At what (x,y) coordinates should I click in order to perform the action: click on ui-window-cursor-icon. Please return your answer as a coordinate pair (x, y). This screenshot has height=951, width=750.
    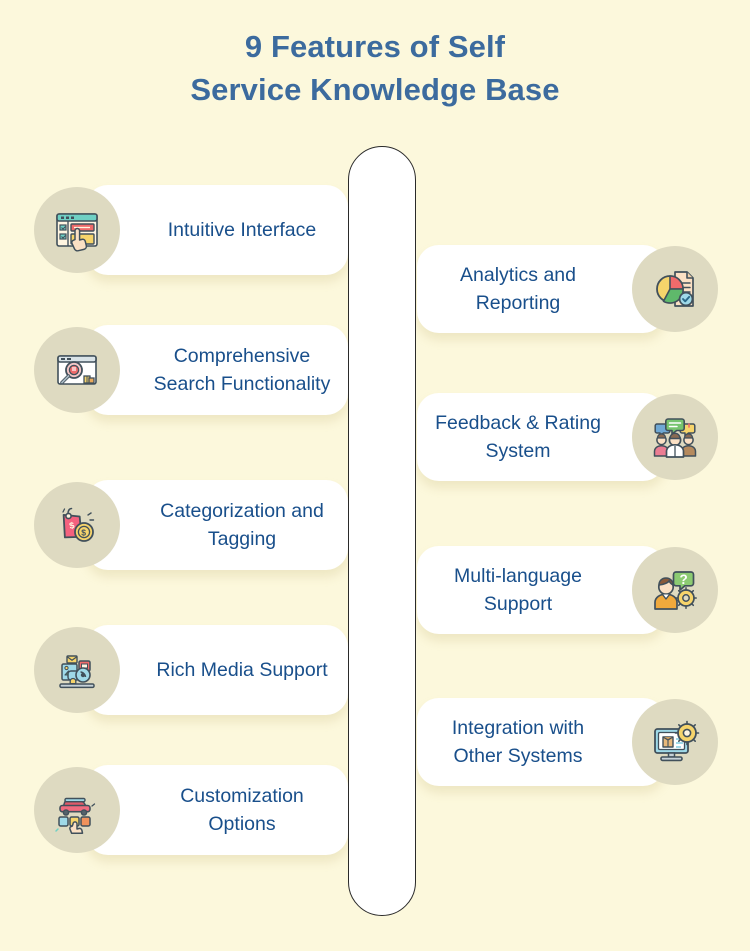
    Looking at the image, I should click on (77, 230).